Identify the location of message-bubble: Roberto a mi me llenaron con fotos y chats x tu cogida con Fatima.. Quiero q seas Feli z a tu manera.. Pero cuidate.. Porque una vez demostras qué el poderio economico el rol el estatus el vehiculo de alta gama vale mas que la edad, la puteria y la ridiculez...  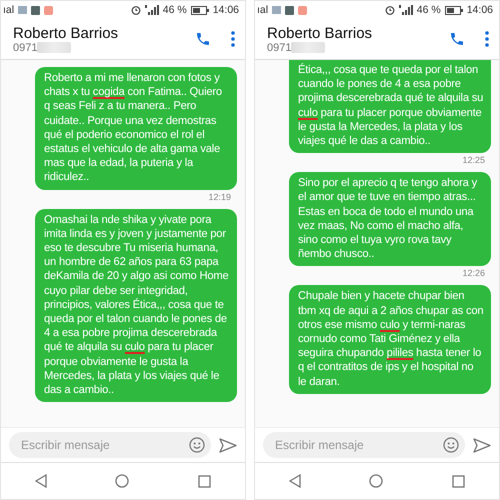
(136, 128).